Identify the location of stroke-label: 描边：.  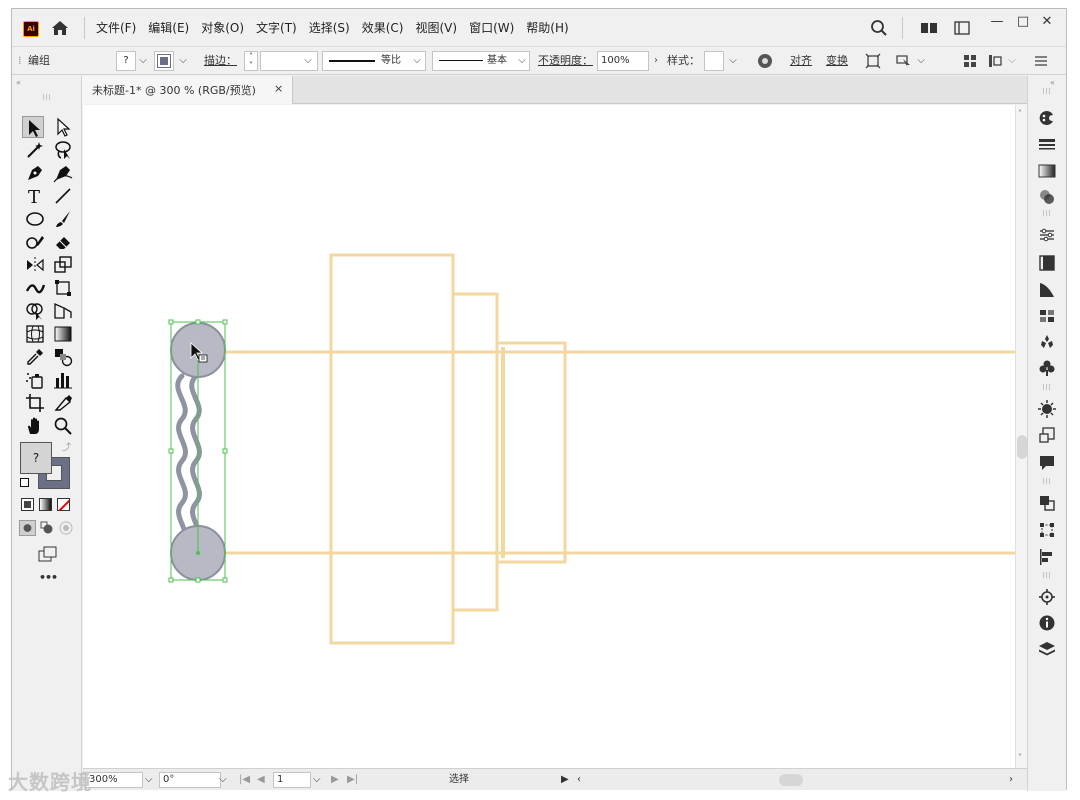
(220, 61).